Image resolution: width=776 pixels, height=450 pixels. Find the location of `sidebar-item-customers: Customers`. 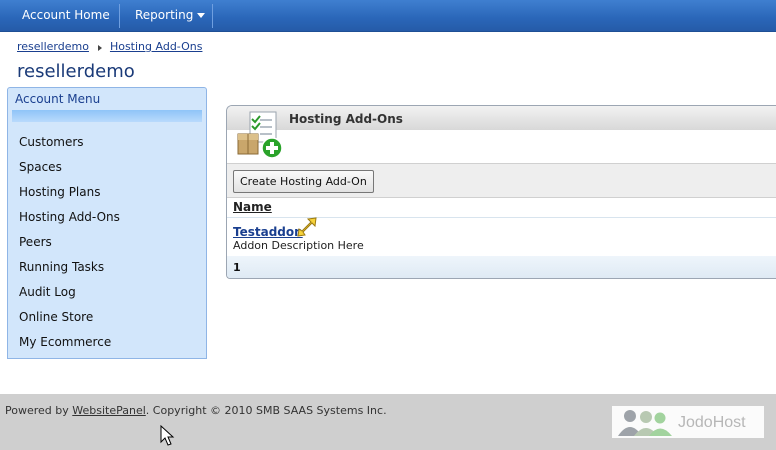

sidebar-item-customers: Customers is located at coordinates (51, 142).